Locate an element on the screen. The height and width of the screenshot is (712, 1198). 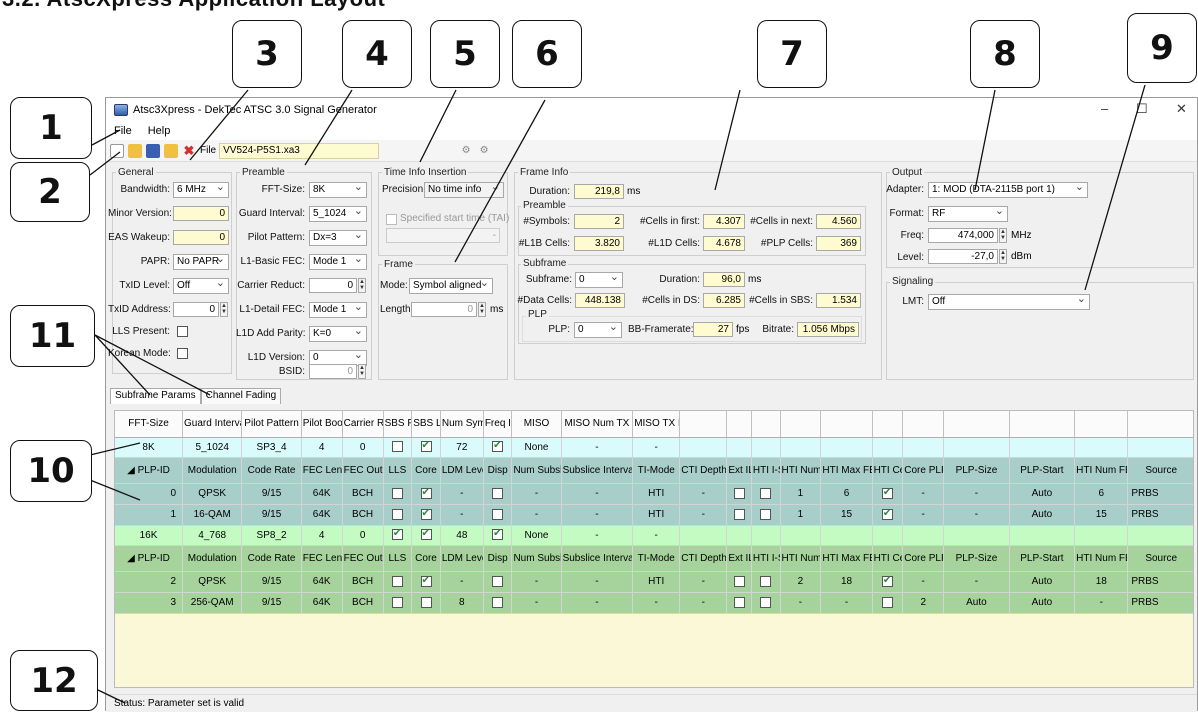
grid-cell: BCH is located at coordinates (363, 582).